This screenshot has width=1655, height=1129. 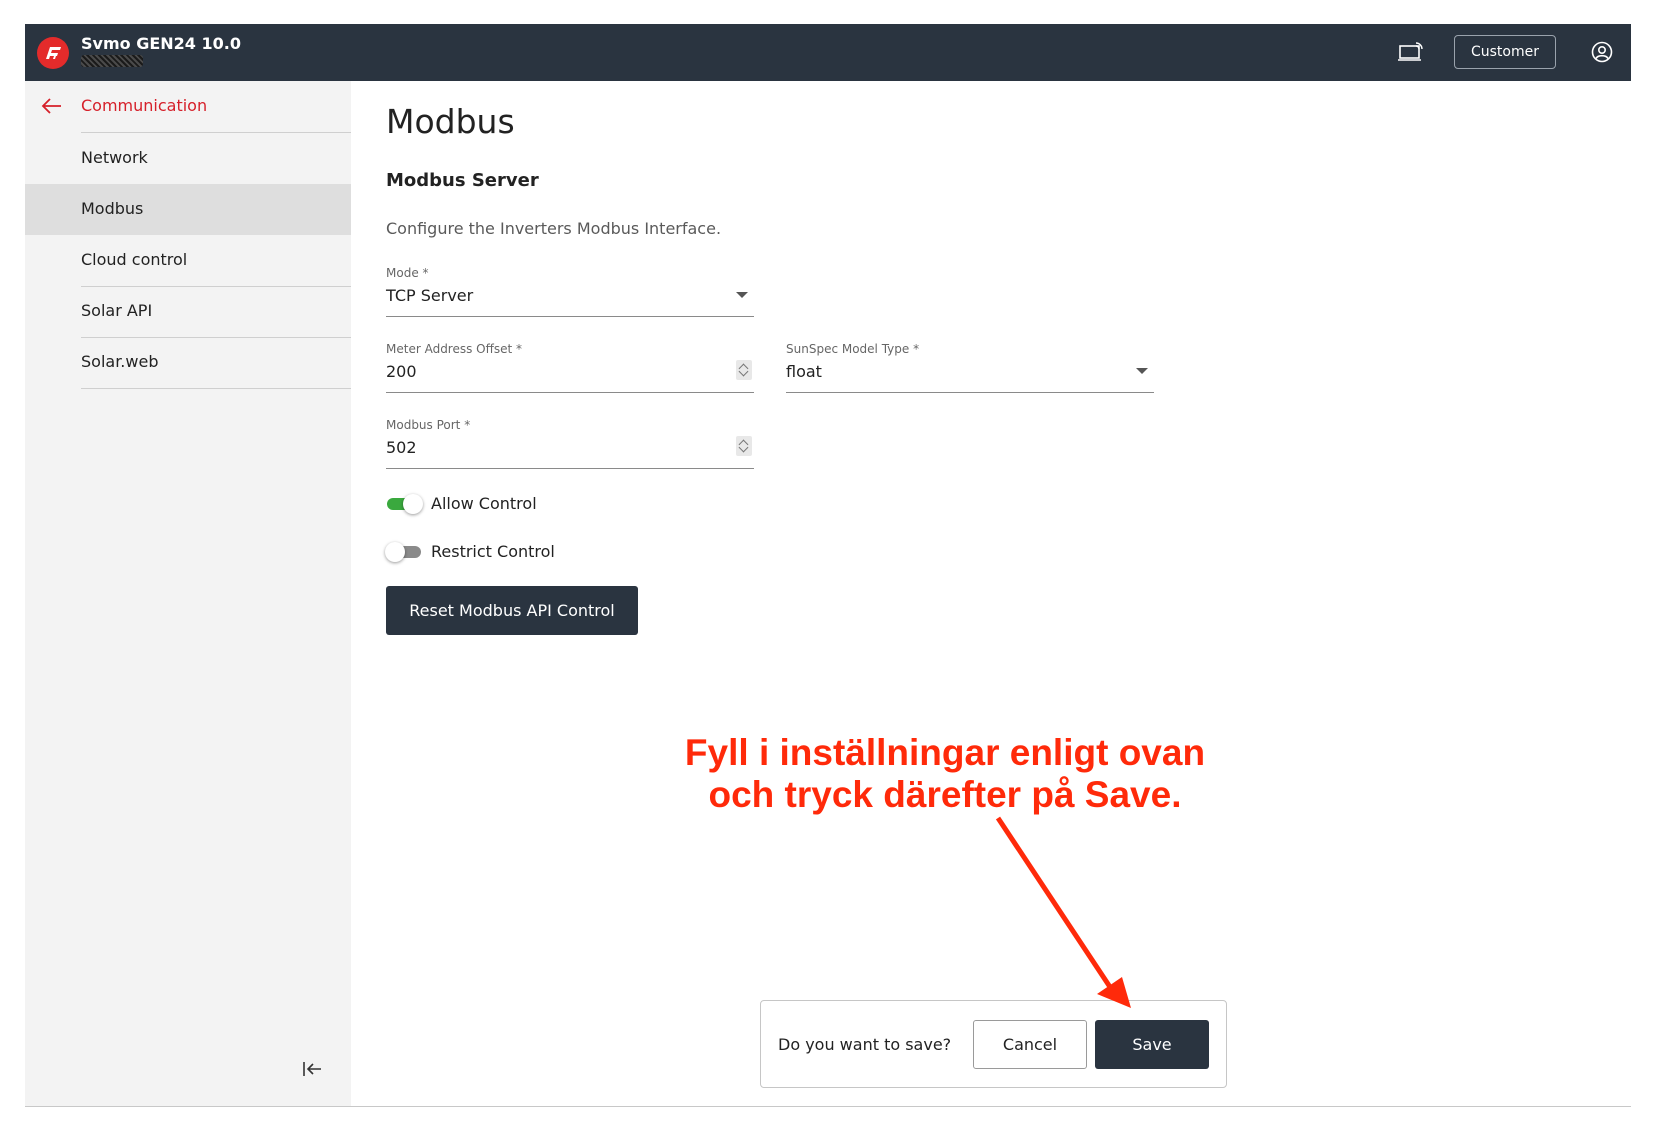 What do you see at coordinates (134, 259) in the screenshot?
I see `sidebar-item-label: Cloud control` at bounding box center [134, 259].